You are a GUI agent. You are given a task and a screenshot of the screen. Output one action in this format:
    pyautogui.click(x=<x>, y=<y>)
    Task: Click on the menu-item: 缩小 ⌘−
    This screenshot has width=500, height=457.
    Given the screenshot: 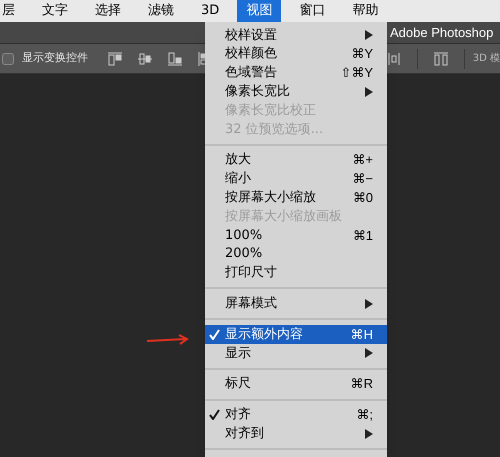 What is the action you would take?
    pyautogui.click(x=296, y=179)
    